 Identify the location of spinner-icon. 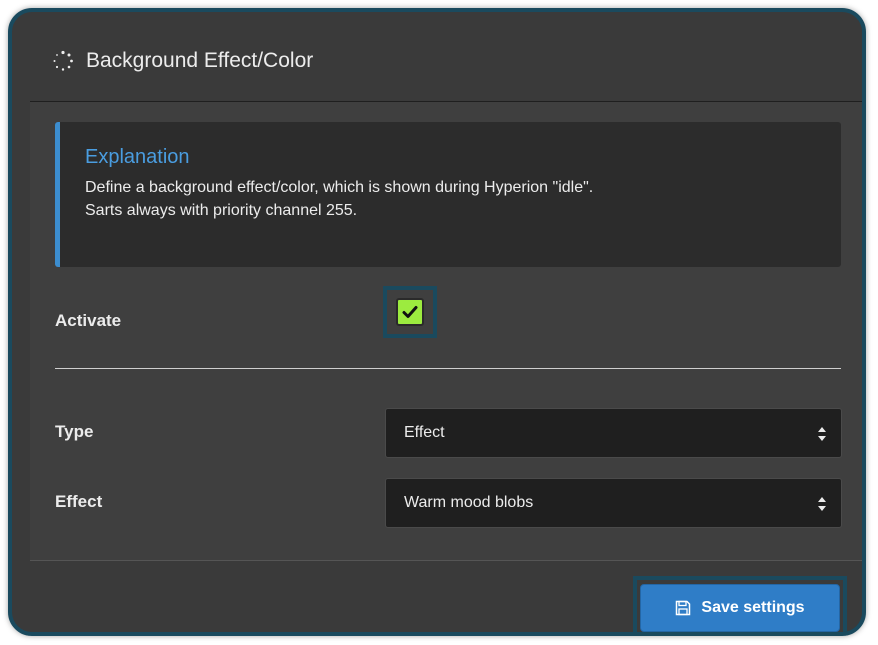
(63, 60).